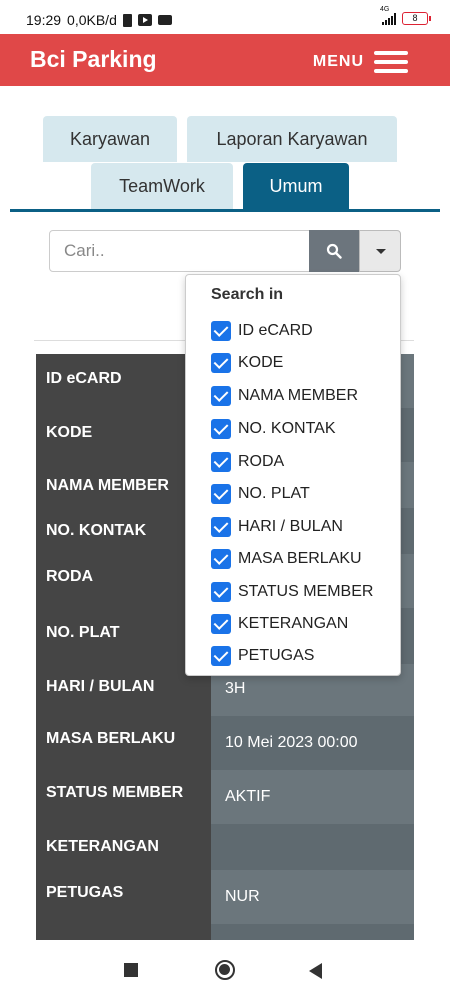 The image size is (450, 1000). What do you see at coordinates (312, 743) in the screenshot?
I see `row-value: 10 Mei 2023 00:00` at bounding box center [312, 743].